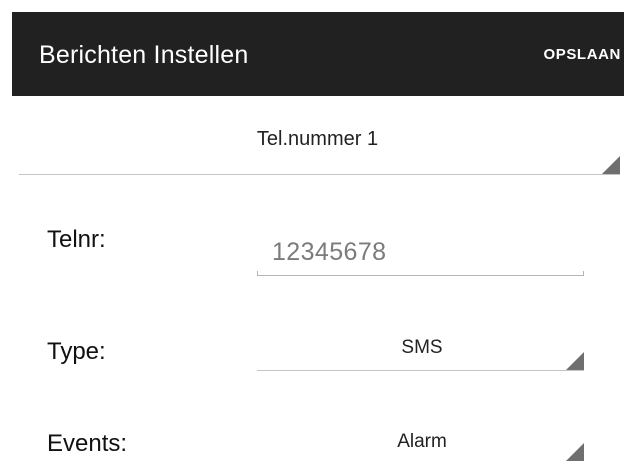  I want to click on input-underline-tick-right, so click(583, 273).